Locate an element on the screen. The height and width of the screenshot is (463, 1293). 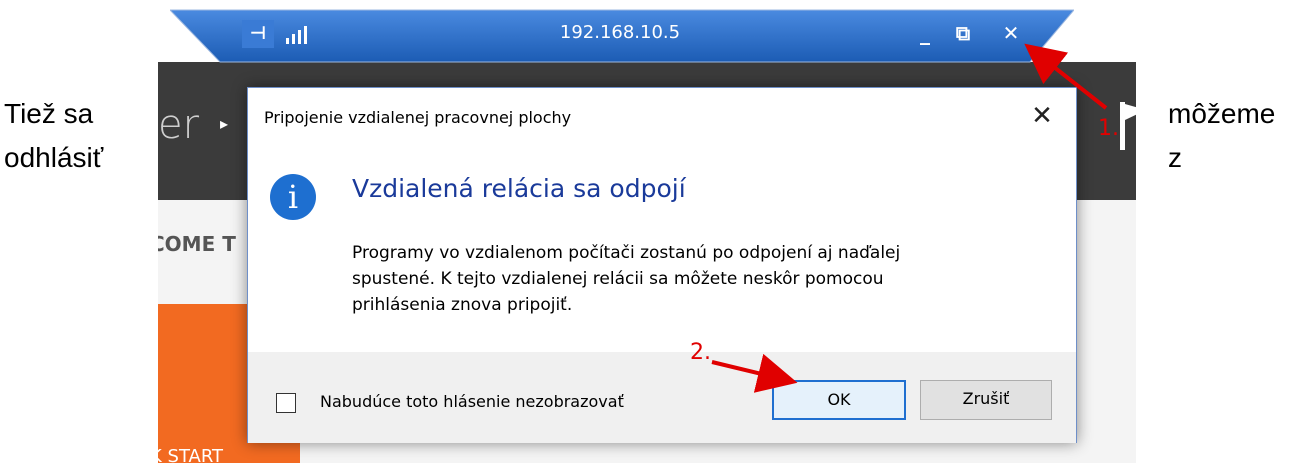
arrow-to-close is located at coordinates (1066, 76).